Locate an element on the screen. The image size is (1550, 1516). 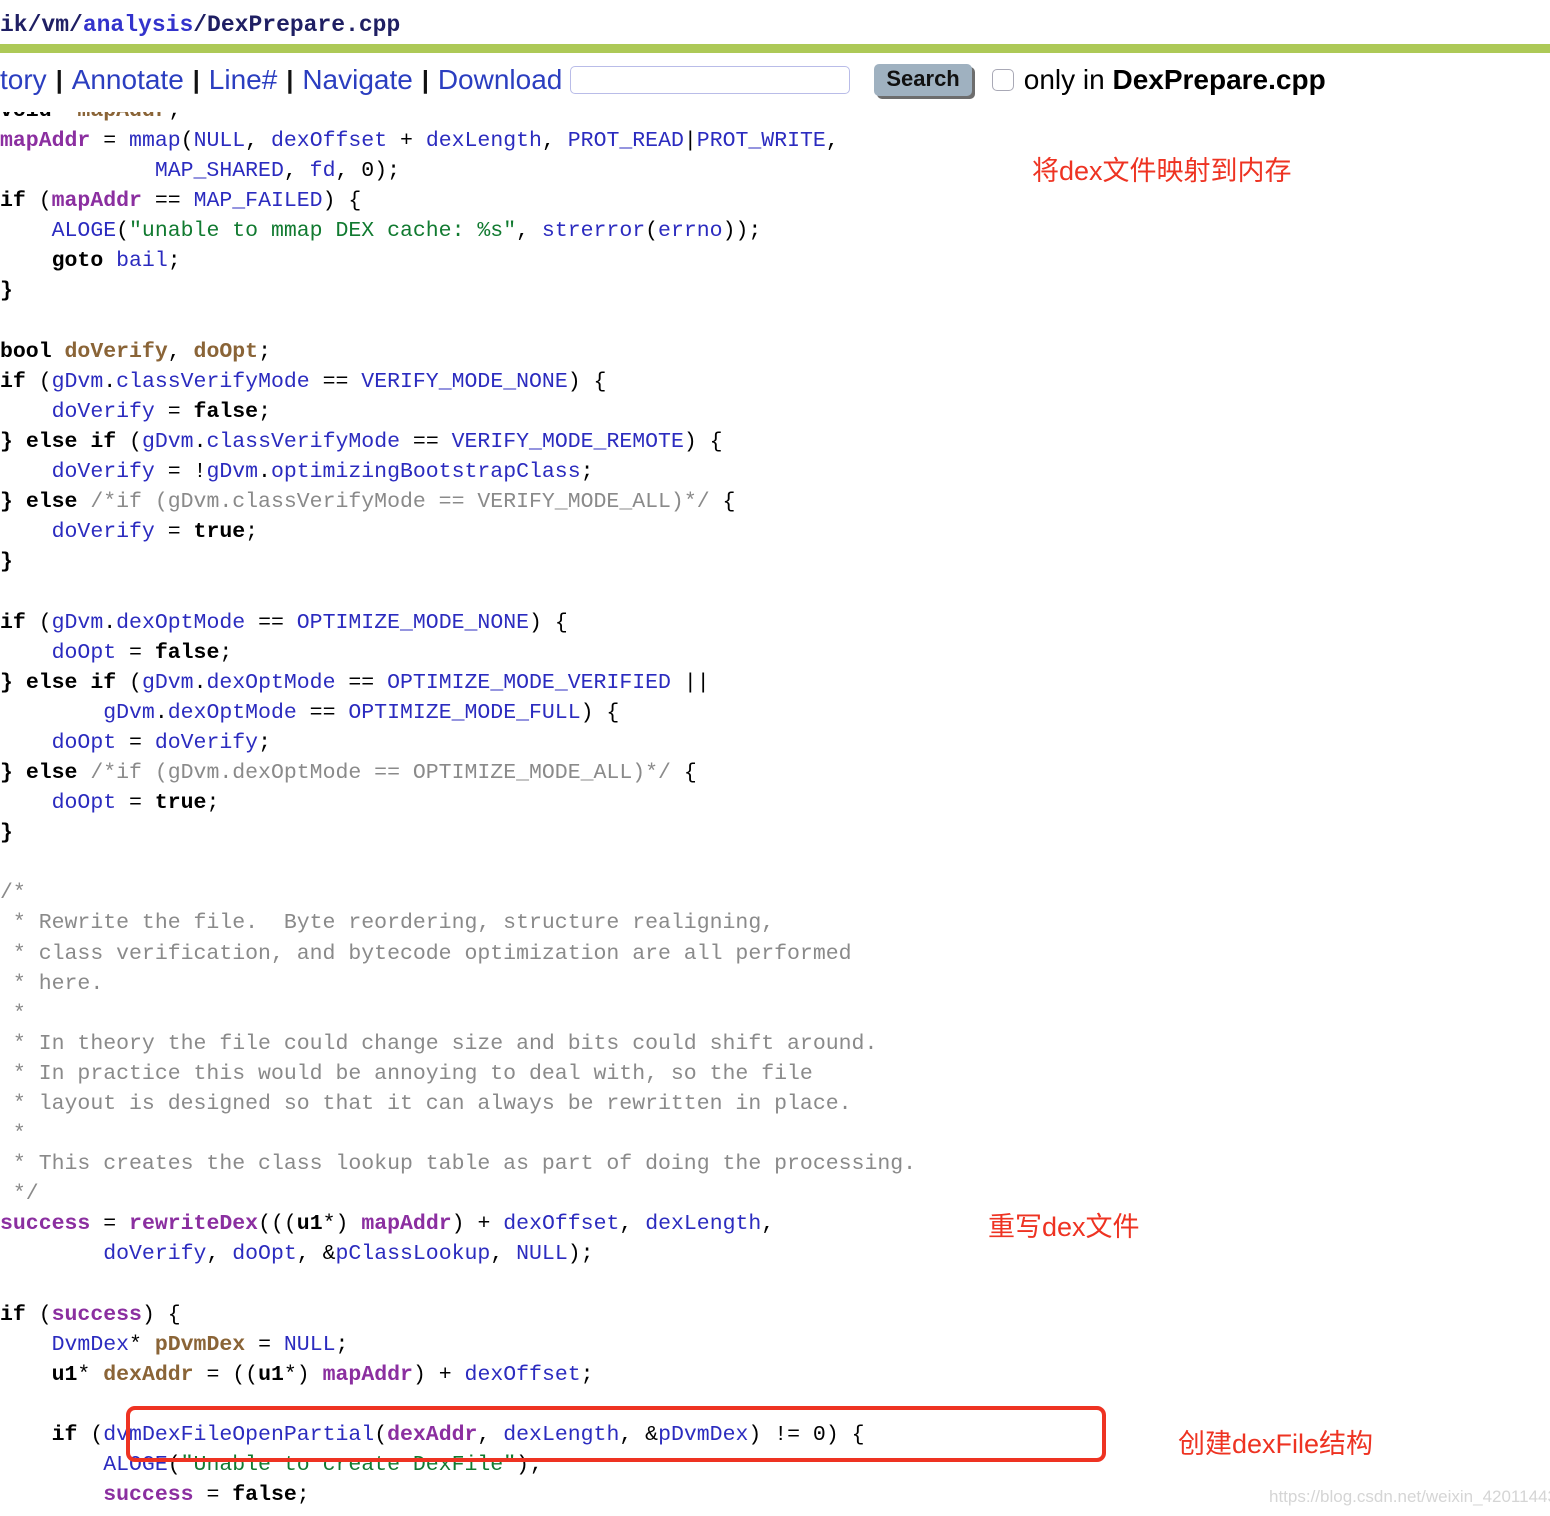
code-token: , & is located at coordinates (639, 1435).